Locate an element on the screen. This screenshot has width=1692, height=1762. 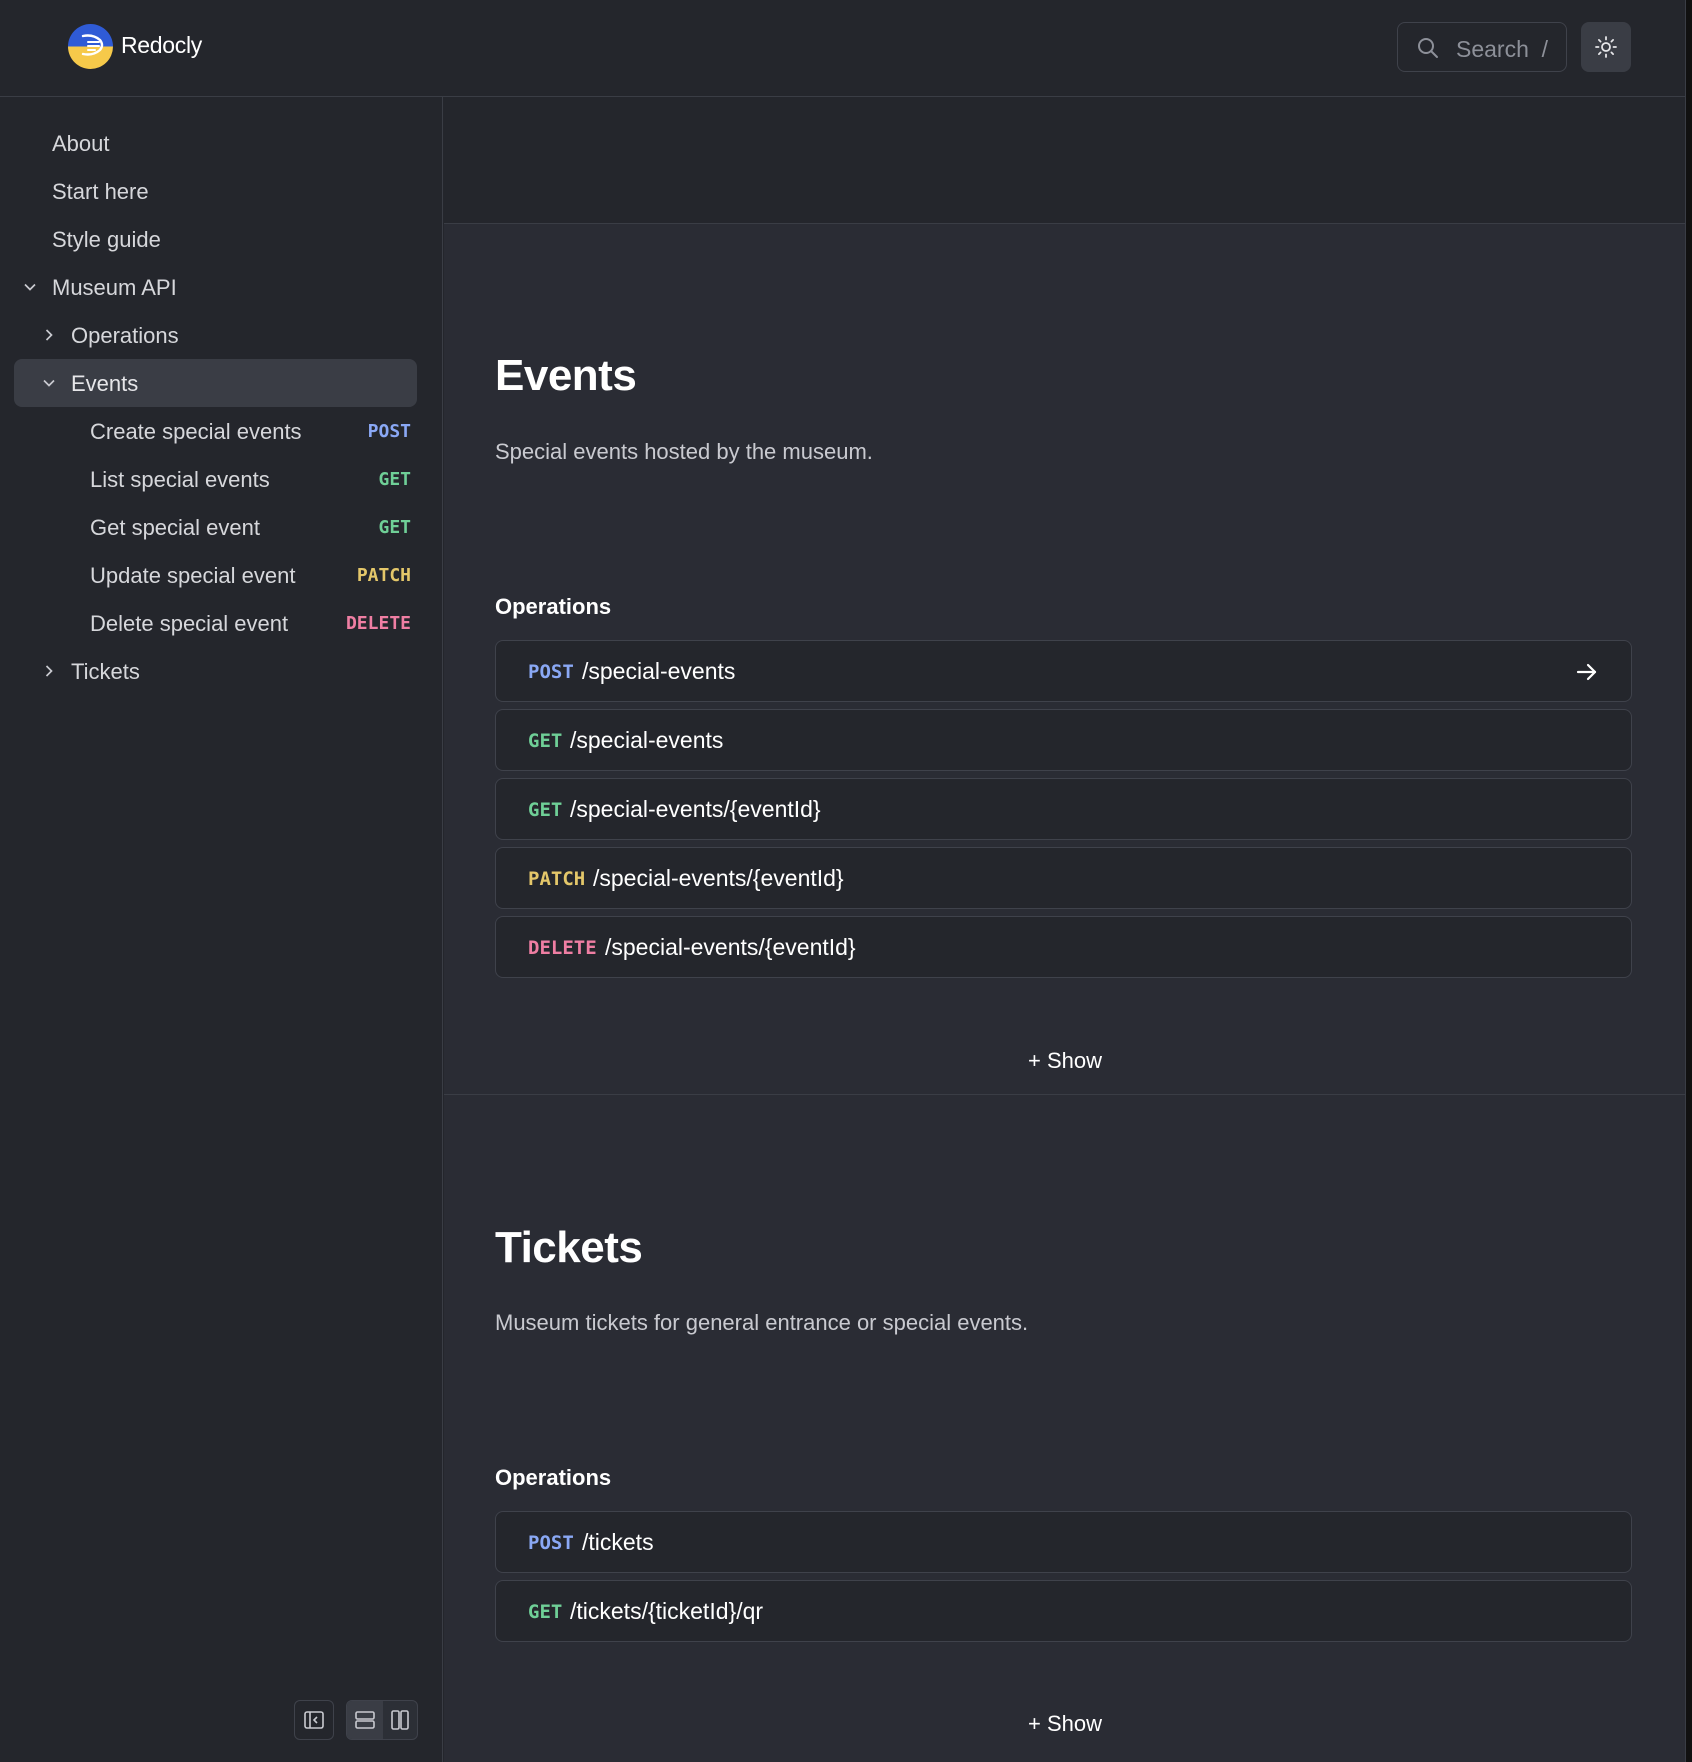
theme-toggle-button is located at coordinates (1606, 47).